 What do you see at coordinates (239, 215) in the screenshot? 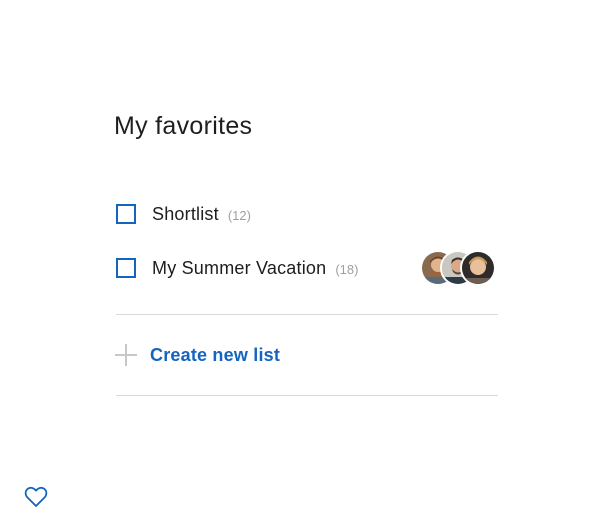
I see `list-count: (12)` at bounding box center [239, 215].